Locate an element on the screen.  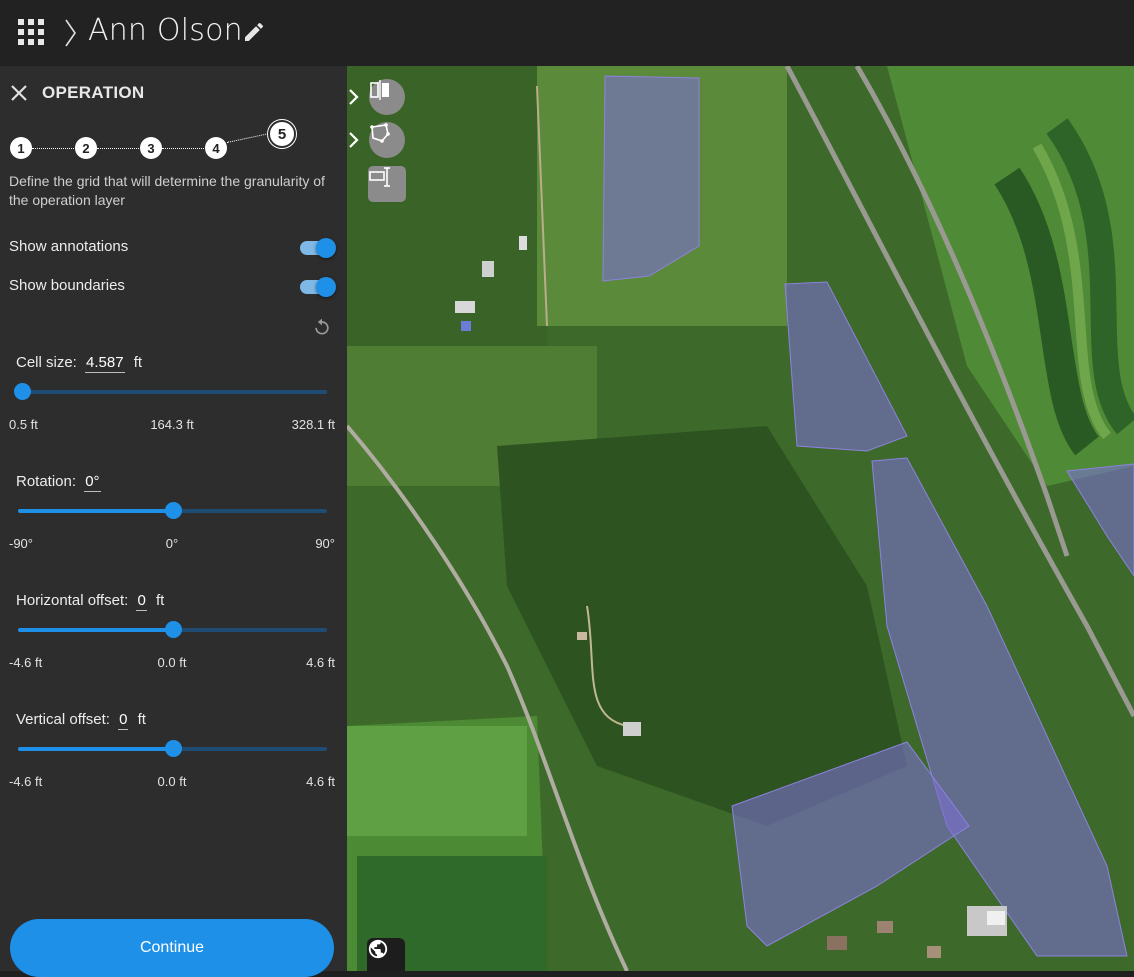
step-1: 1 is located at coordinates (21, 148).